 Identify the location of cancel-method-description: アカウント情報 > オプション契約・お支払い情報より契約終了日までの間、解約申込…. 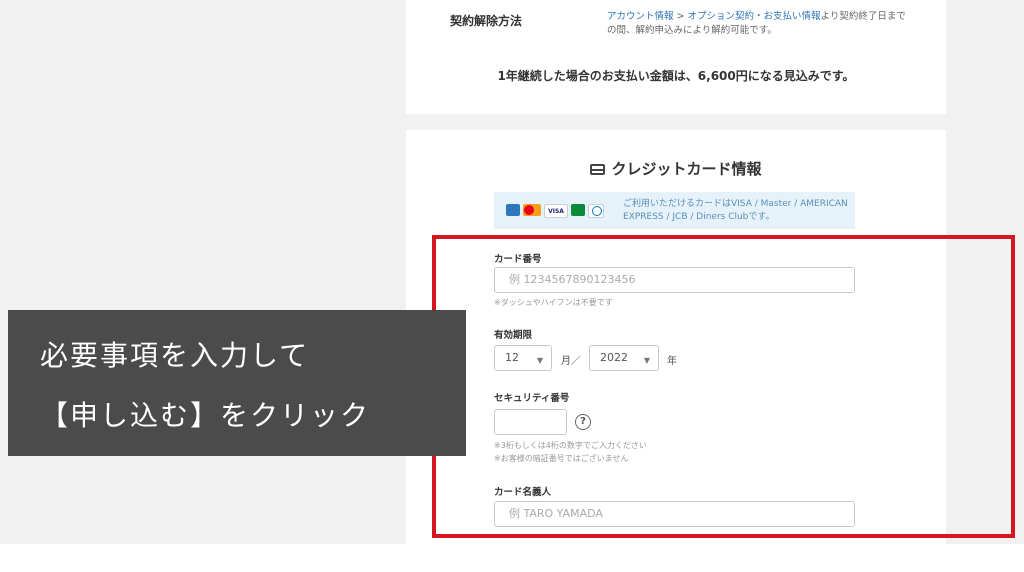
(757, 24).